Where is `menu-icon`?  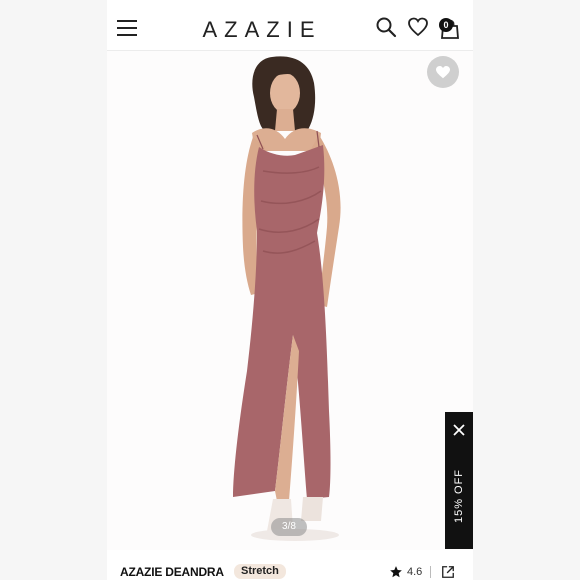 menu-icon is located at coordinates (127, 28).